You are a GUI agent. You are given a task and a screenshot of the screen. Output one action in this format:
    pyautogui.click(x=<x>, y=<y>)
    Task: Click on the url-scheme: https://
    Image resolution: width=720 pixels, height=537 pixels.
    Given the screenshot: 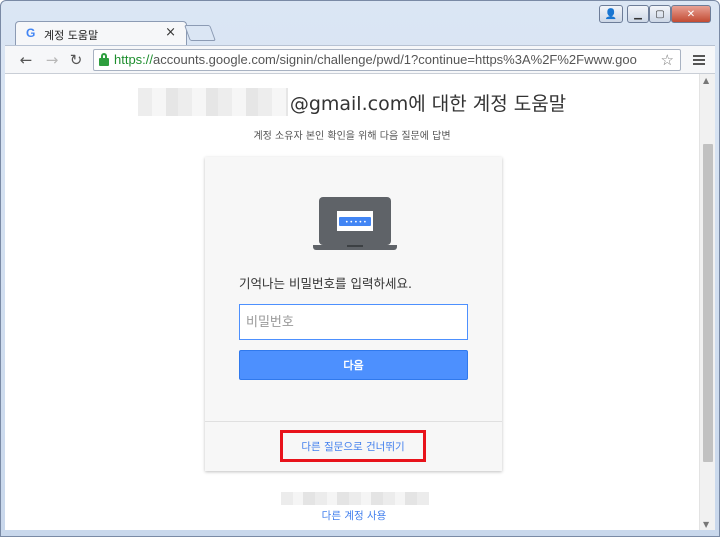 What is the action you would take?
    pyautogui.click(x=134, y=59)
    